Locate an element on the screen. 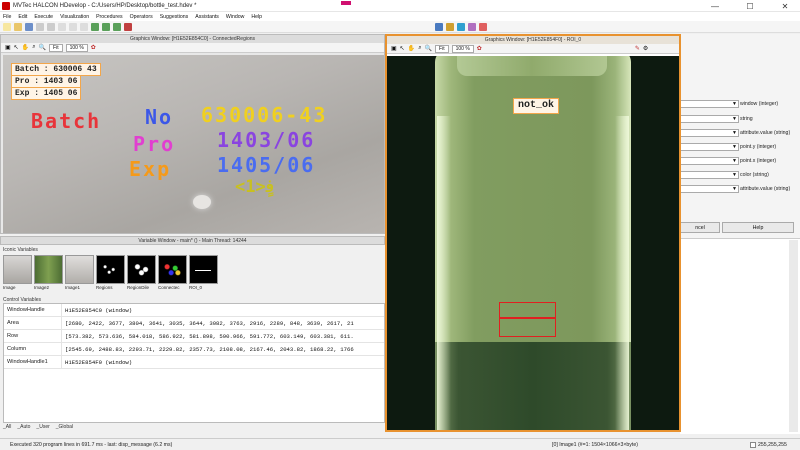  step-over-icon is located at coordinates (106, 26).